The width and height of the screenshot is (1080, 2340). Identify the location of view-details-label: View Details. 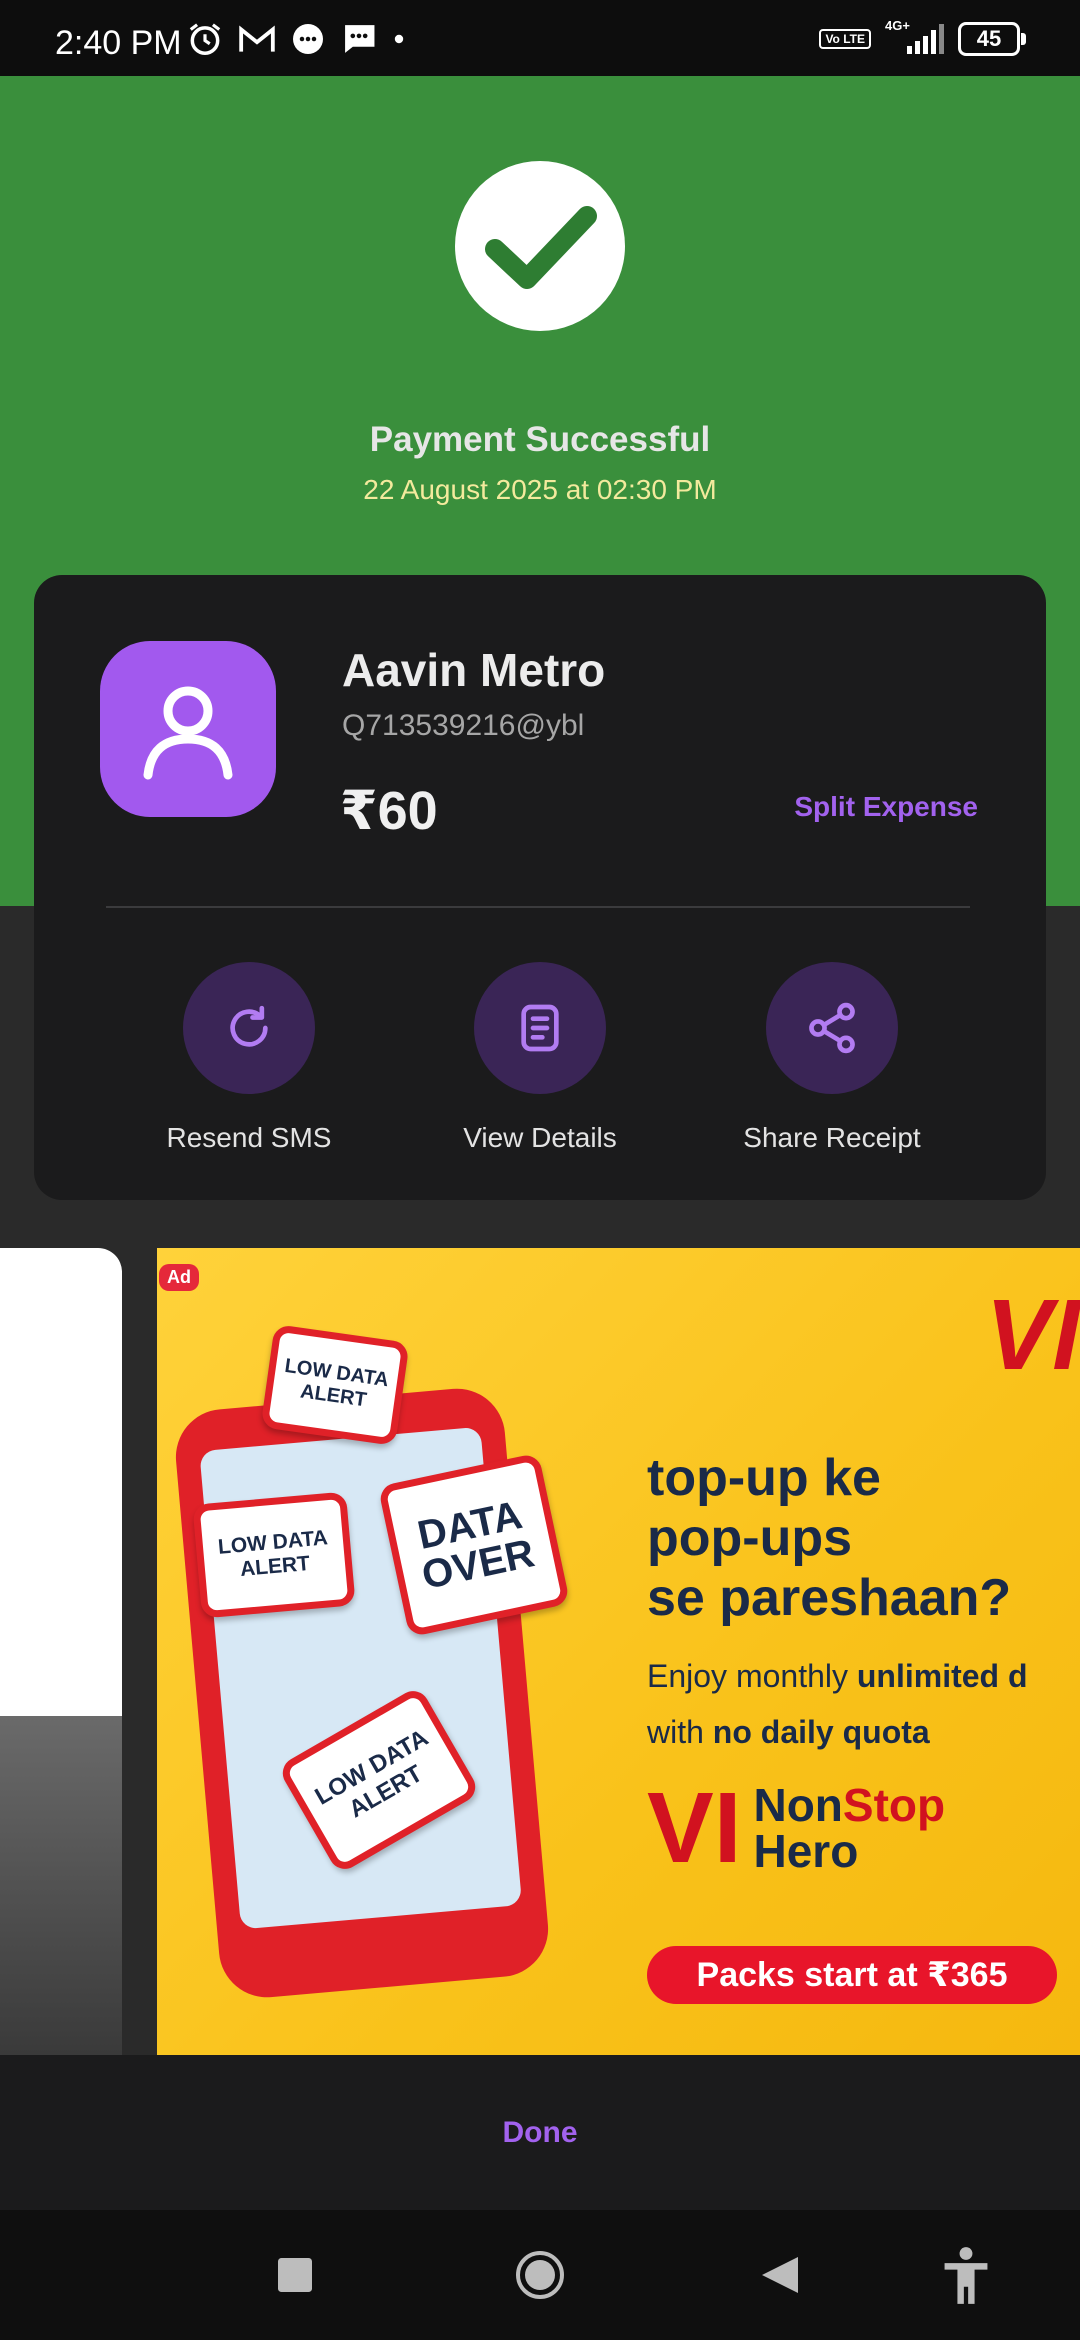
(540, 1137).